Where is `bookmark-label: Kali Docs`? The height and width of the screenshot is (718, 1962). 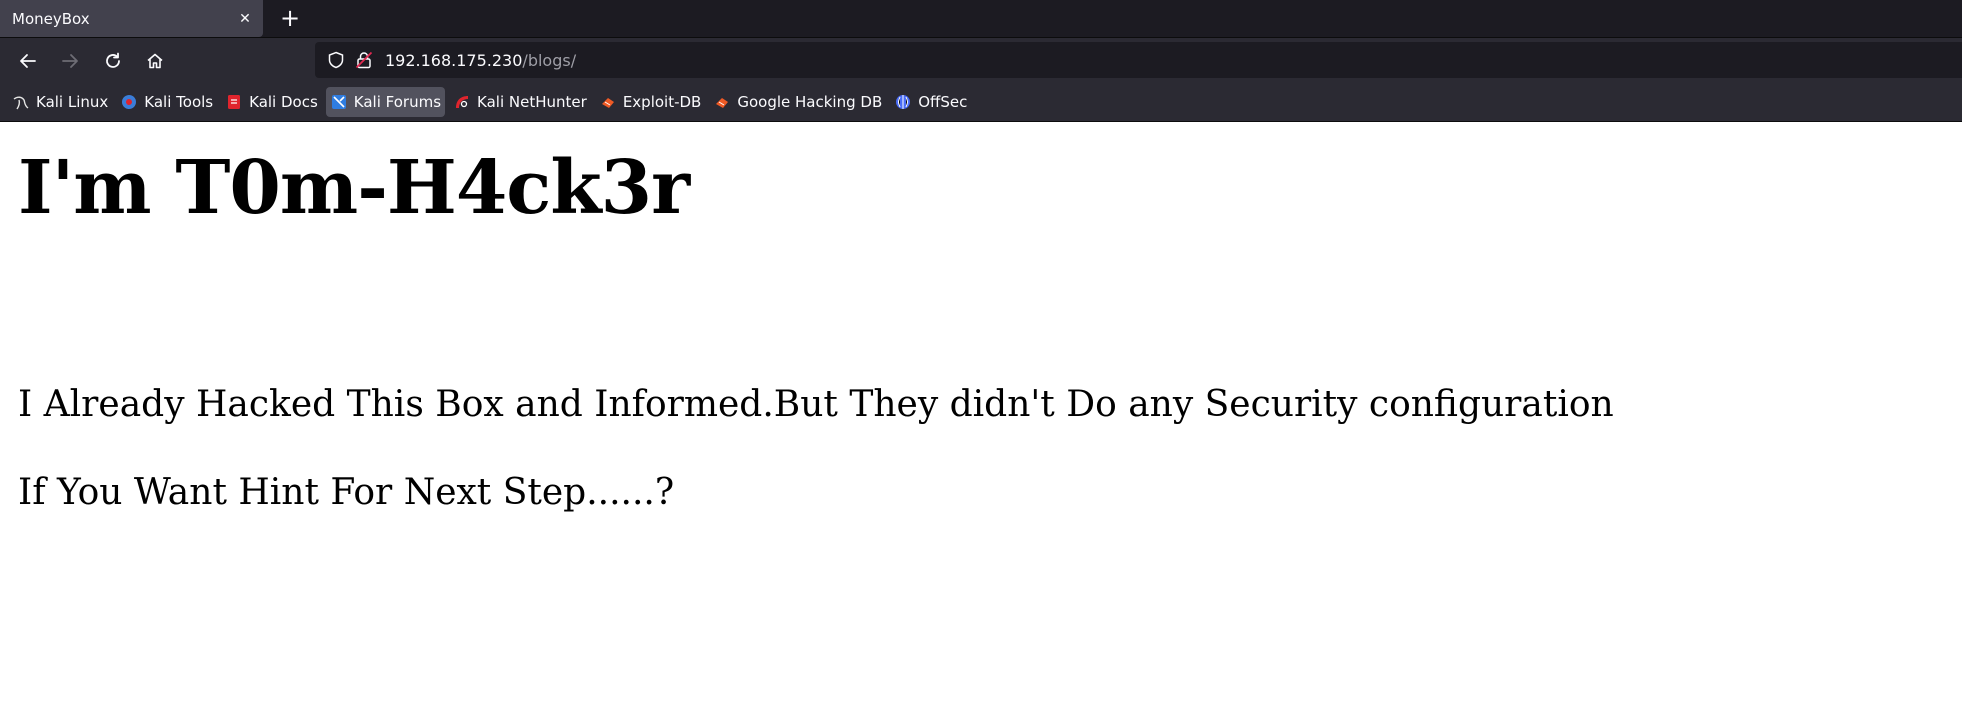
bookmark-label: Kali Docs is located at coordinates (283, 101).